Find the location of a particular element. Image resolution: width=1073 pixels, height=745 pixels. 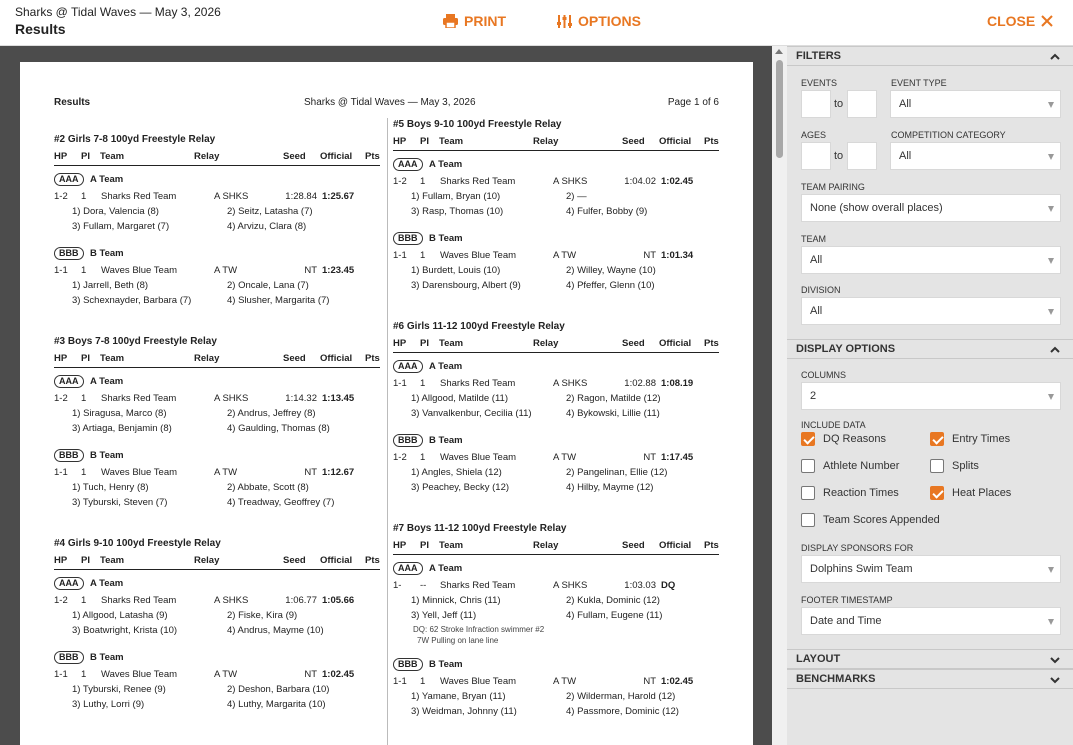

column-header: Official is located at coordinates (675, 141).